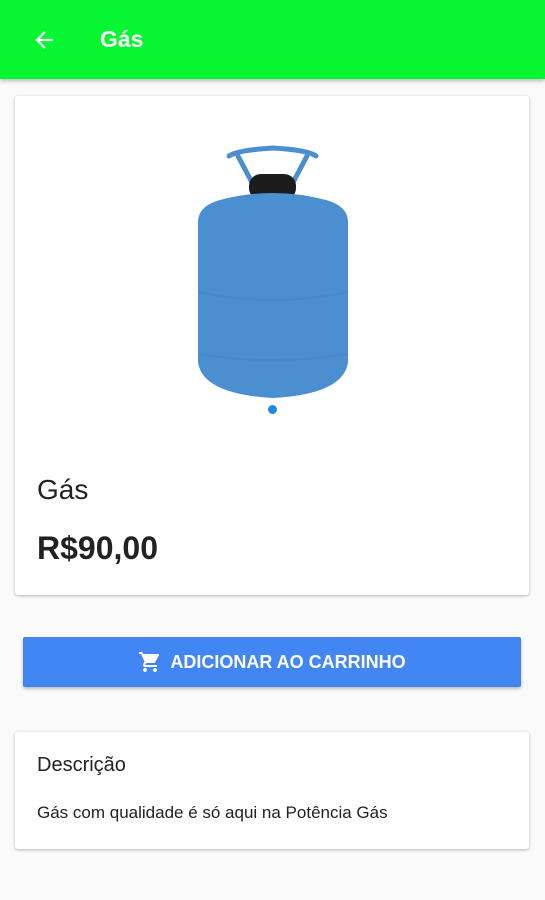 This screenshot has width=545, height=900. Describe the element at coordinates (122, 39) in the screenshot. I see `page-title: Gás` at that location.